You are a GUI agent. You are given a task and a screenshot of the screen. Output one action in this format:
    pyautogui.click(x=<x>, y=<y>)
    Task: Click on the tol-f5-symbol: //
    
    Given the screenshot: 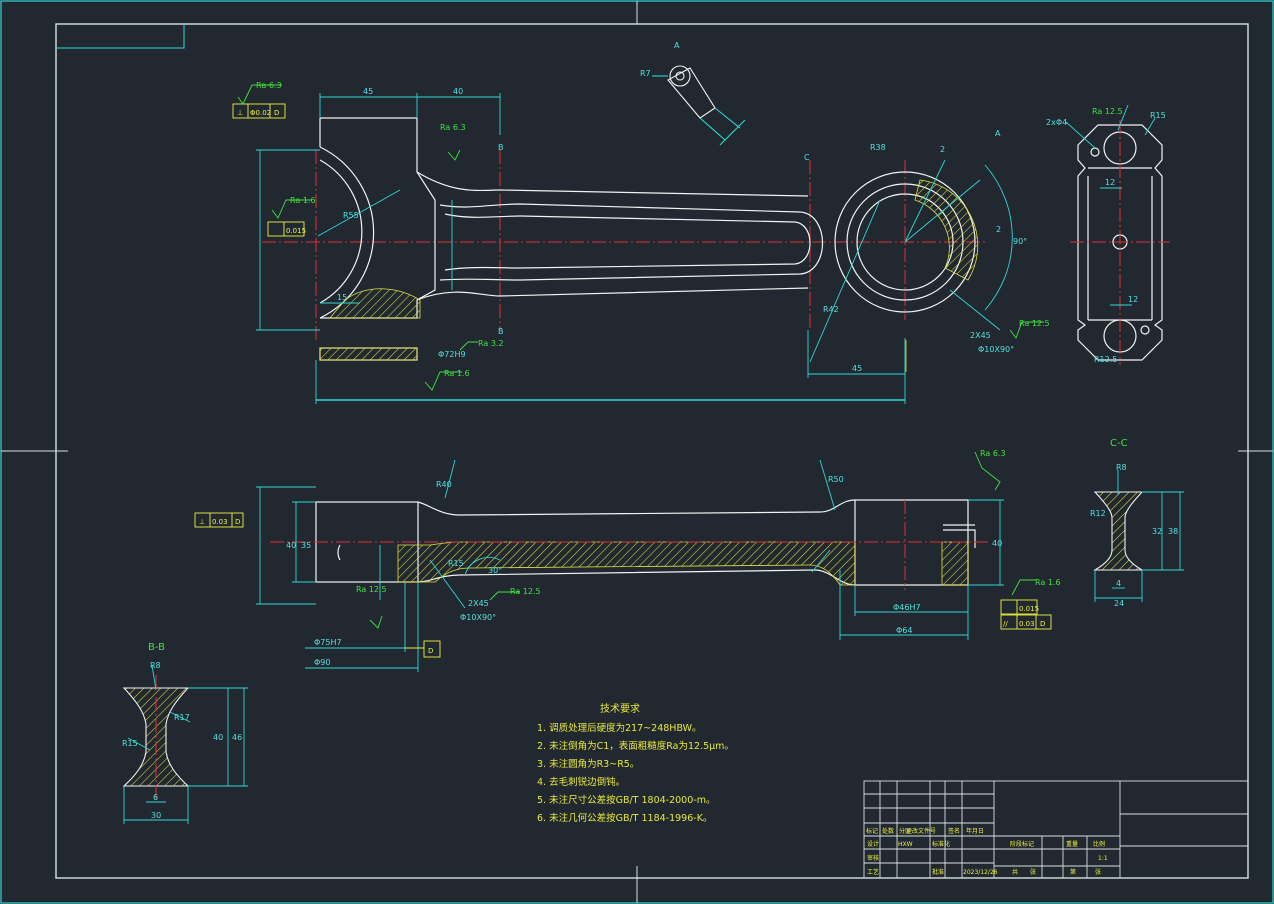 What is the action you would take?
    pyautogui.click(x=1005, y=624)
    